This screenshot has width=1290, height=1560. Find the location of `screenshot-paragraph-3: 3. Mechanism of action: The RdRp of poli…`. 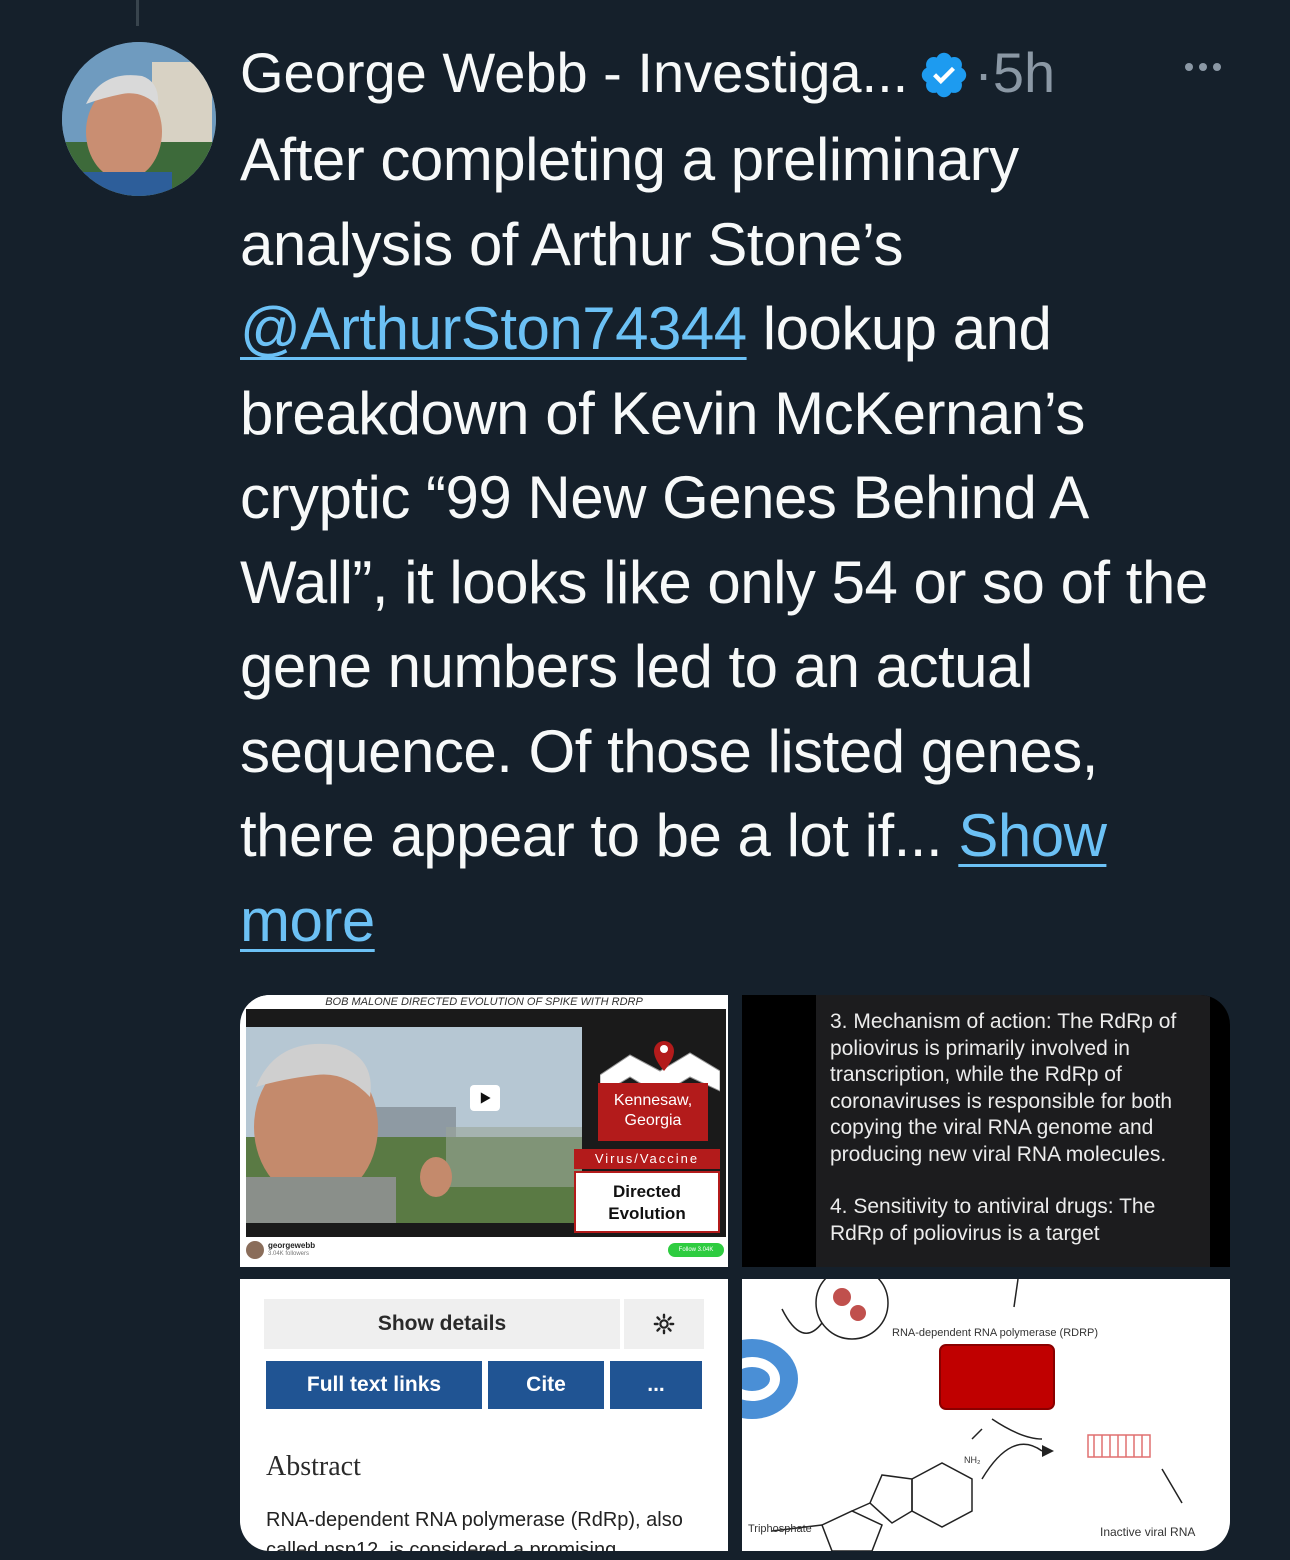

screenshot-paragraph-3: 3. Mechanism of action: The RdRp of poli… is located at coordinates (1003, 1088).